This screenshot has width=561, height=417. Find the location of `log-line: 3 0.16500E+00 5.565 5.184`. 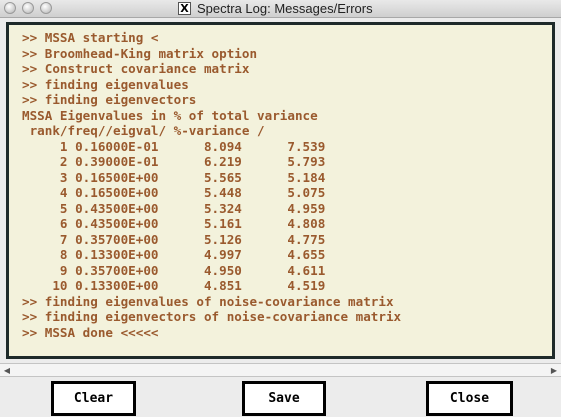

log-line: 3 0.16500E+00 5.565 5.184 is located at coordinates (174, 177).